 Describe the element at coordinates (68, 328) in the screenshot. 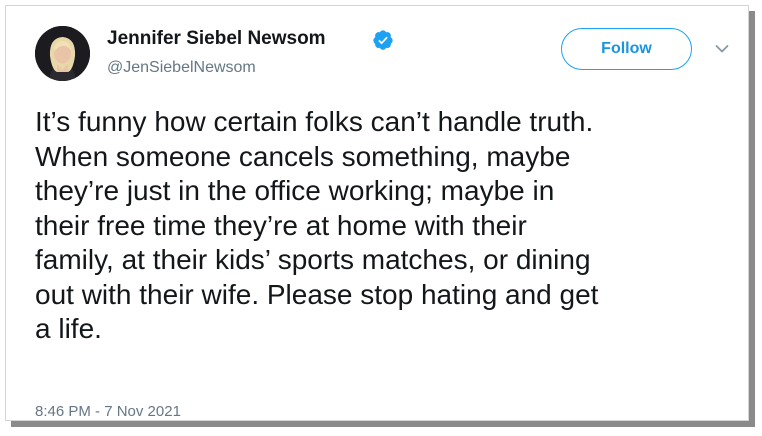

I see `tweet-text-line: a life.` at that location.